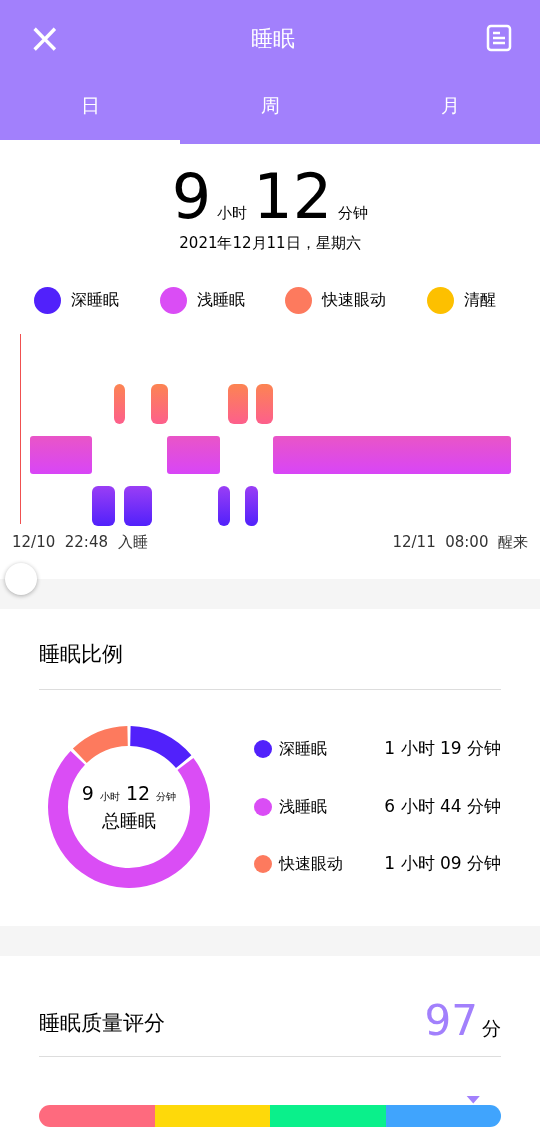 The width and height of the screenshot is (540, 1145). What do you see at coordinates (44, 38) in the screenshot?
I see `close-button: ×` at bounding box center [44, 38].